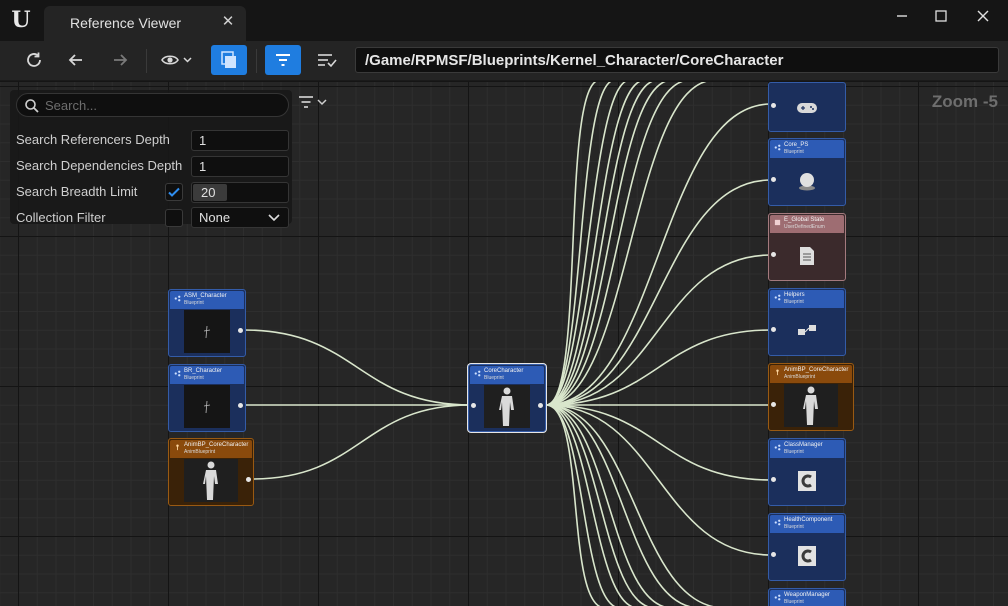 The height and width of the screenshot is (606, 1008). Describe the element at coordinates (145, 23) in the screenshot. I see `tab-reference-viewer: Reference Viewer ✕` at that location.